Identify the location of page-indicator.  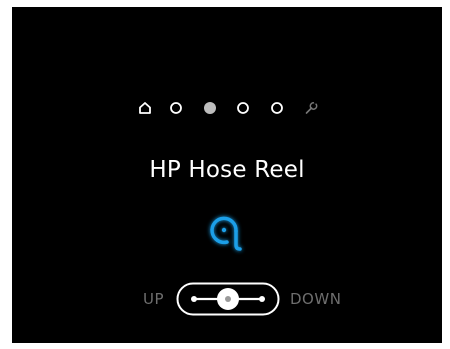
(227, 108).